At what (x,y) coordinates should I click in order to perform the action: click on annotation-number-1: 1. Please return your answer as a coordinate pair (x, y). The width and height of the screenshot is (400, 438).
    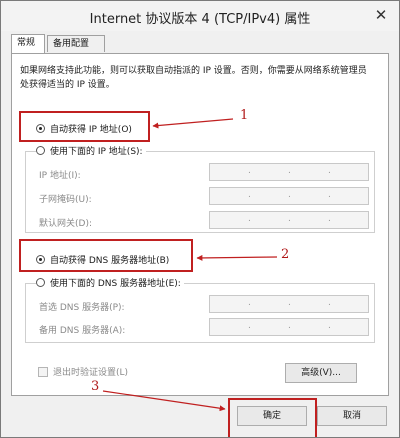
    Looking at the image, I should click on (244, 115).